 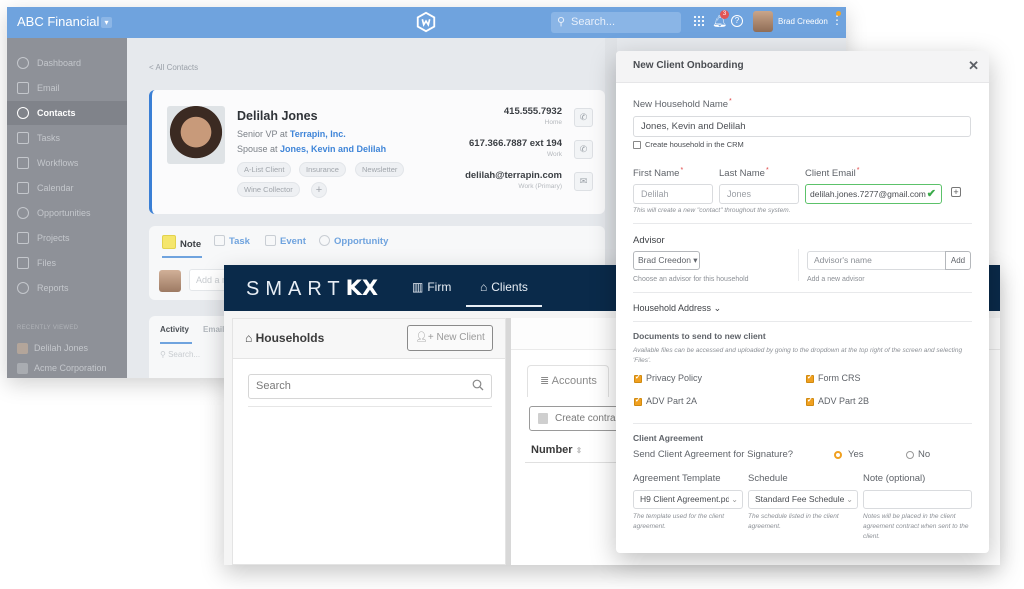 What do you see at coordinates (319, 190) in the screenshot?
I see `add-tag-button: +` at bounding box center [319, 190].